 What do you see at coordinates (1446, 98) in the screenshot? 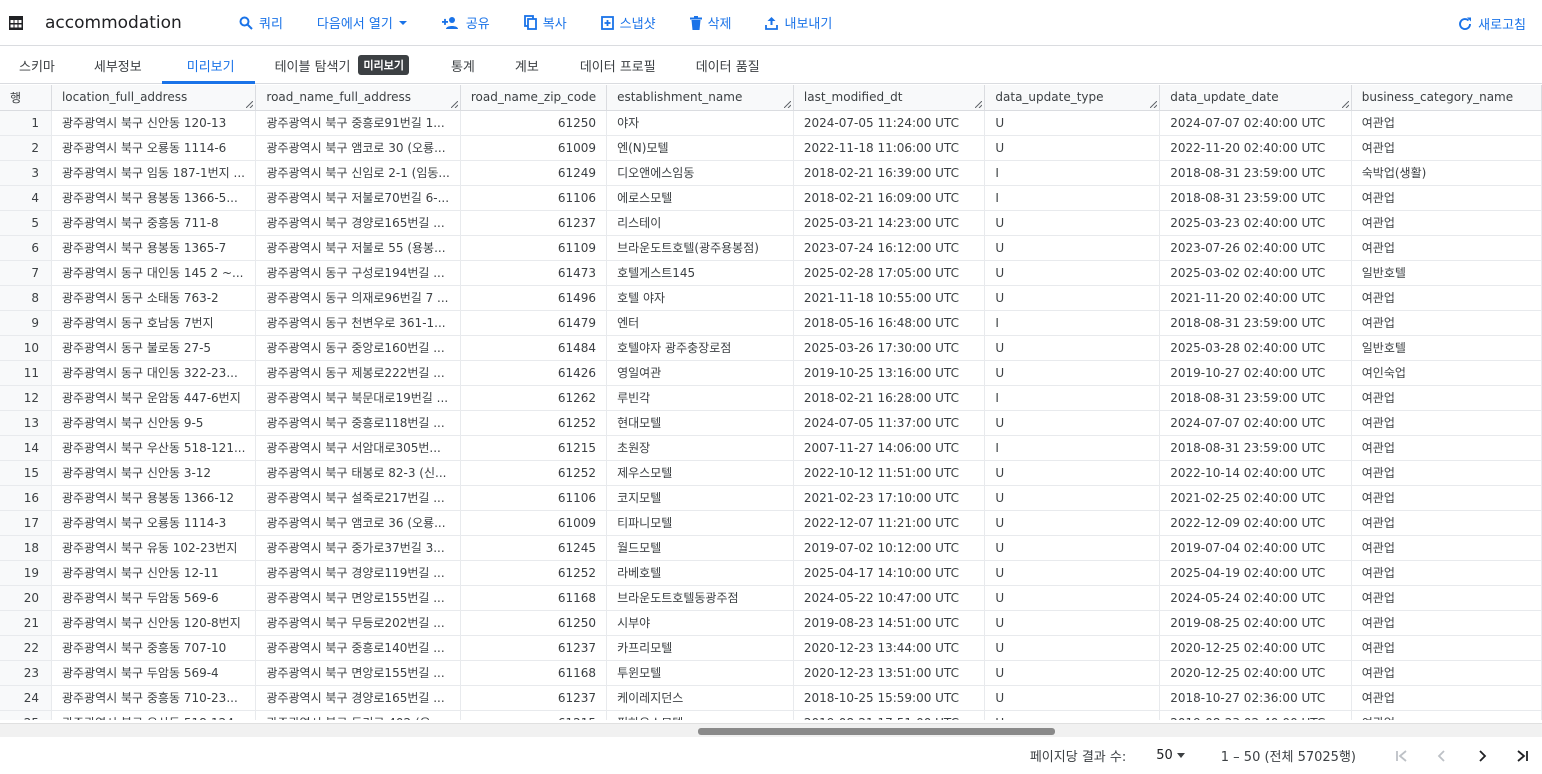
I see `column-header: business_category_name` at bounding box center [1446, 98].